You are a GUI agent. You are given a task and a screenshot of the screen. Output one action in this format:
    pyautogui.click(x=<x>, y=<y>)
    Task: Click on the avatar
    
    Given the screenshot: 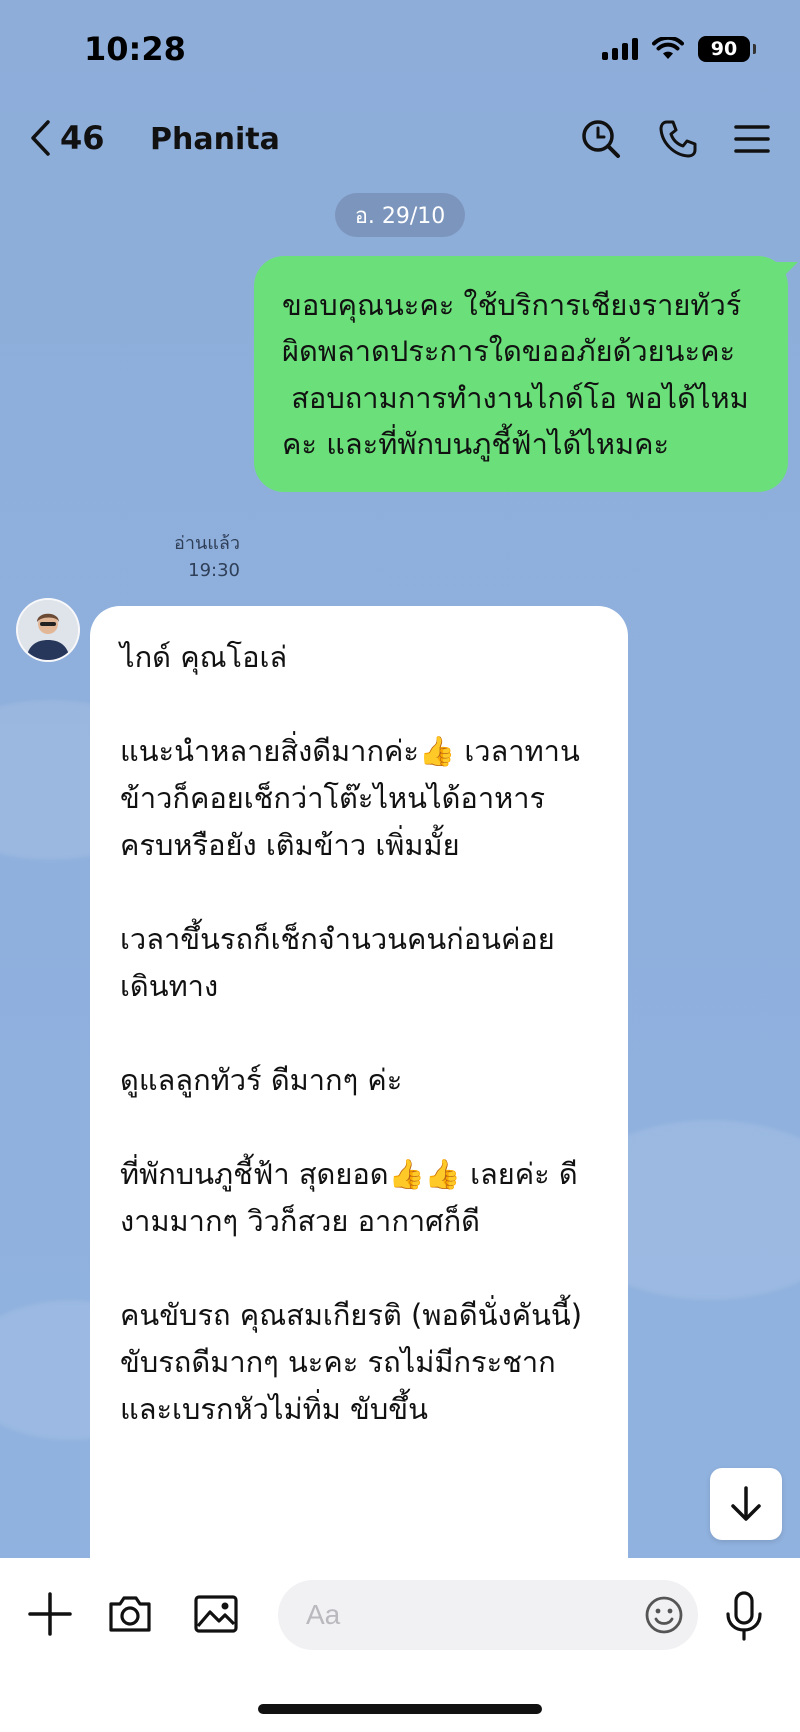 What is the action you would take?
    pyautogui.click(x=48, y=630)
    